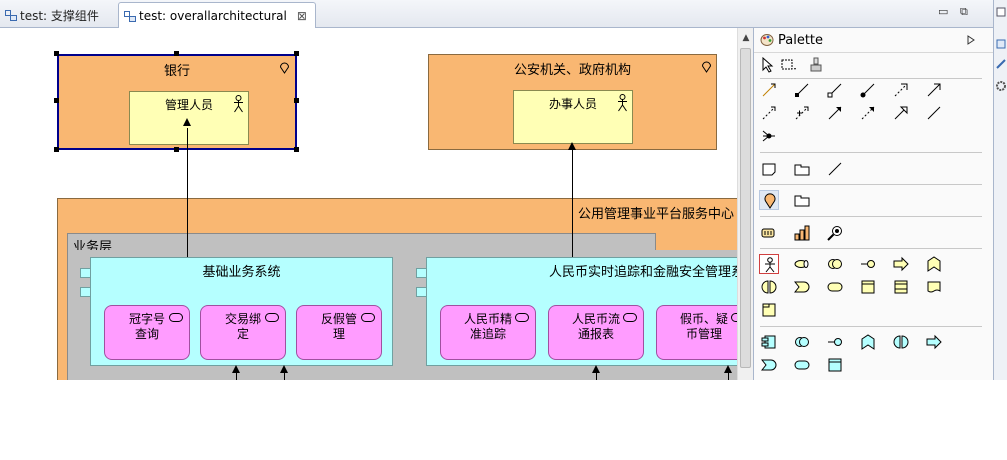 The image size is (1007, 460). Describe the element at coordinates (769, 200) in the screenshot. I see `location-tool` at that location.